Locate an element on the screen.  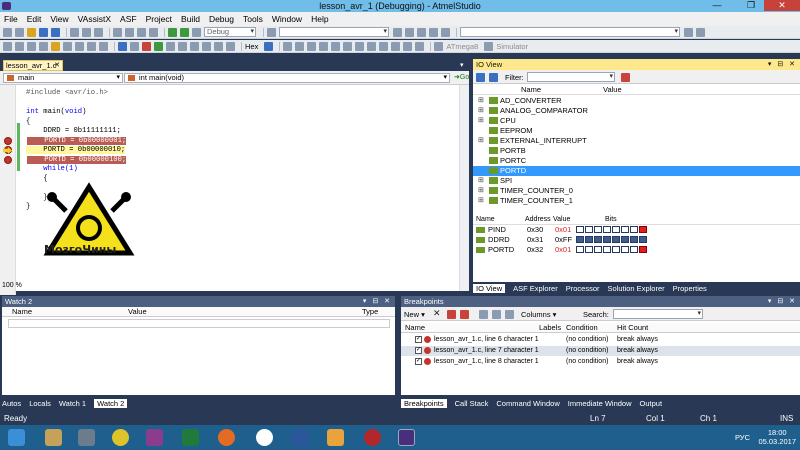
show-next-statement-icon is located at coordinates (170, 46).